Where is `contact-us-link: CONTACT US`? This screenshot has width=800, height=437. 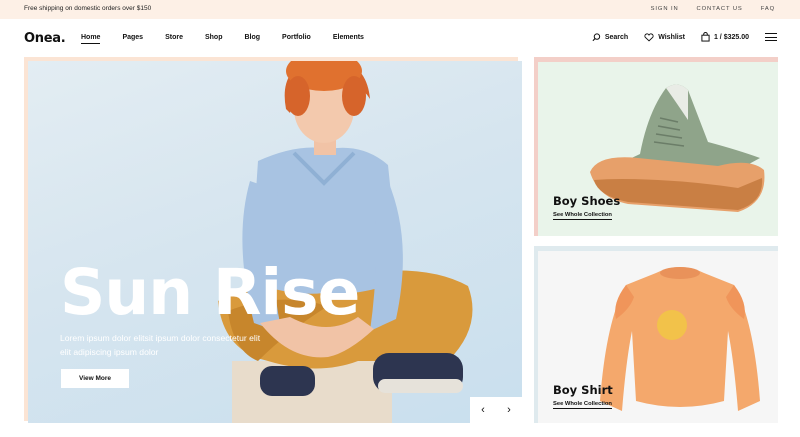 contact-us-link: CONTACT US is located at coordinates (720, 9).